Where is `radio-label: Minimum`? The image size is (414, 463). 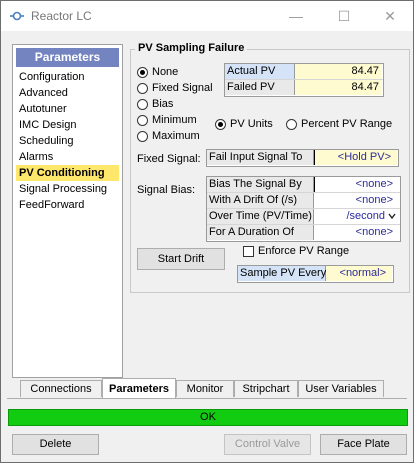 radio-label: Minimum is located at coordinates (174, 120).